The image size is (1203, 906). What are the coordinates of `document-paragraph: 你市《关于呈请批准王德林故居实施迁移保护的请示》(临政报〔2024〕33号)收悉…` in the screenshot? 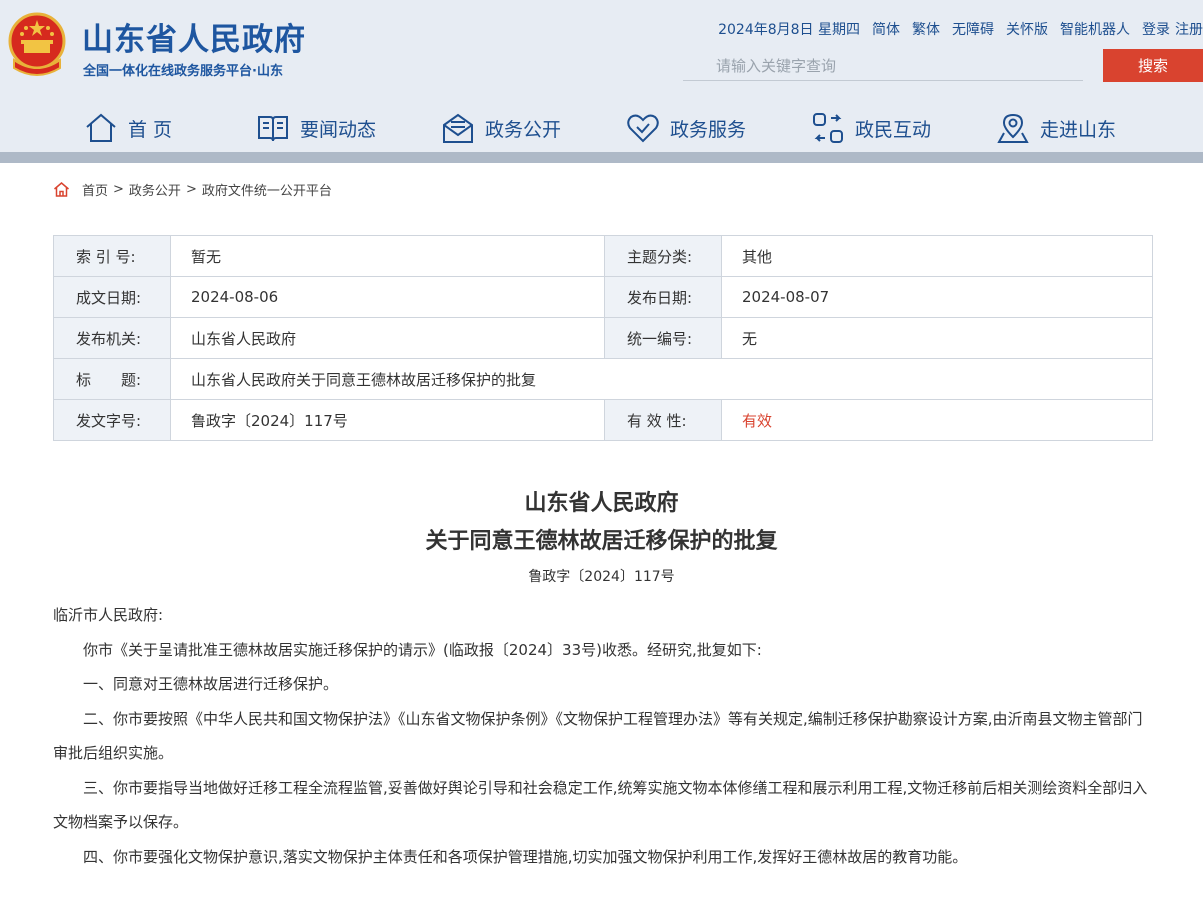 It's located at (422, 649).